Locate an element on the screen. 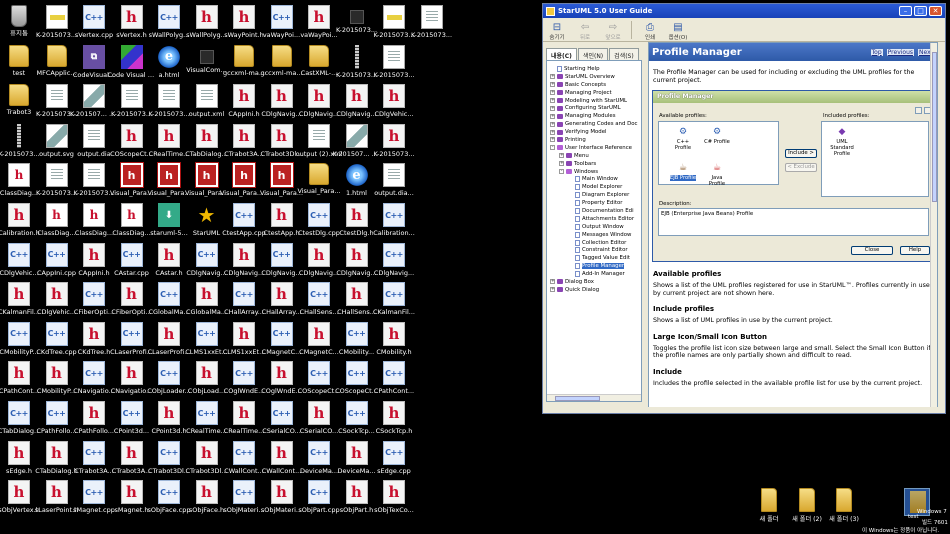  help-page-icon is located at coordinates (577, 250).